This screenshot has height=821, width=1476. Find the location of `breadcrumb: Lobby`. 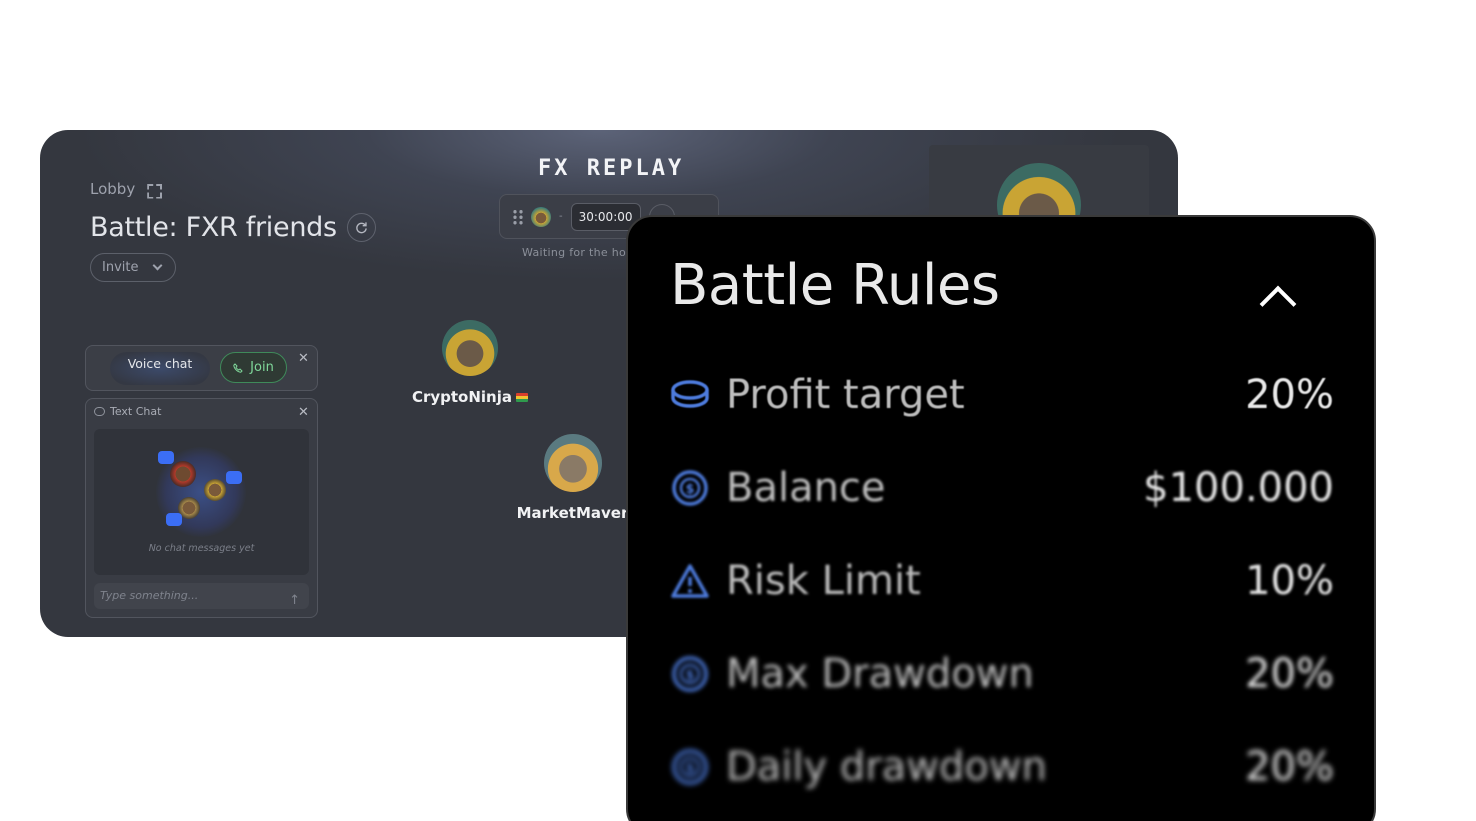

breadcrumb: Lobby is located at coordinates (124, 189).